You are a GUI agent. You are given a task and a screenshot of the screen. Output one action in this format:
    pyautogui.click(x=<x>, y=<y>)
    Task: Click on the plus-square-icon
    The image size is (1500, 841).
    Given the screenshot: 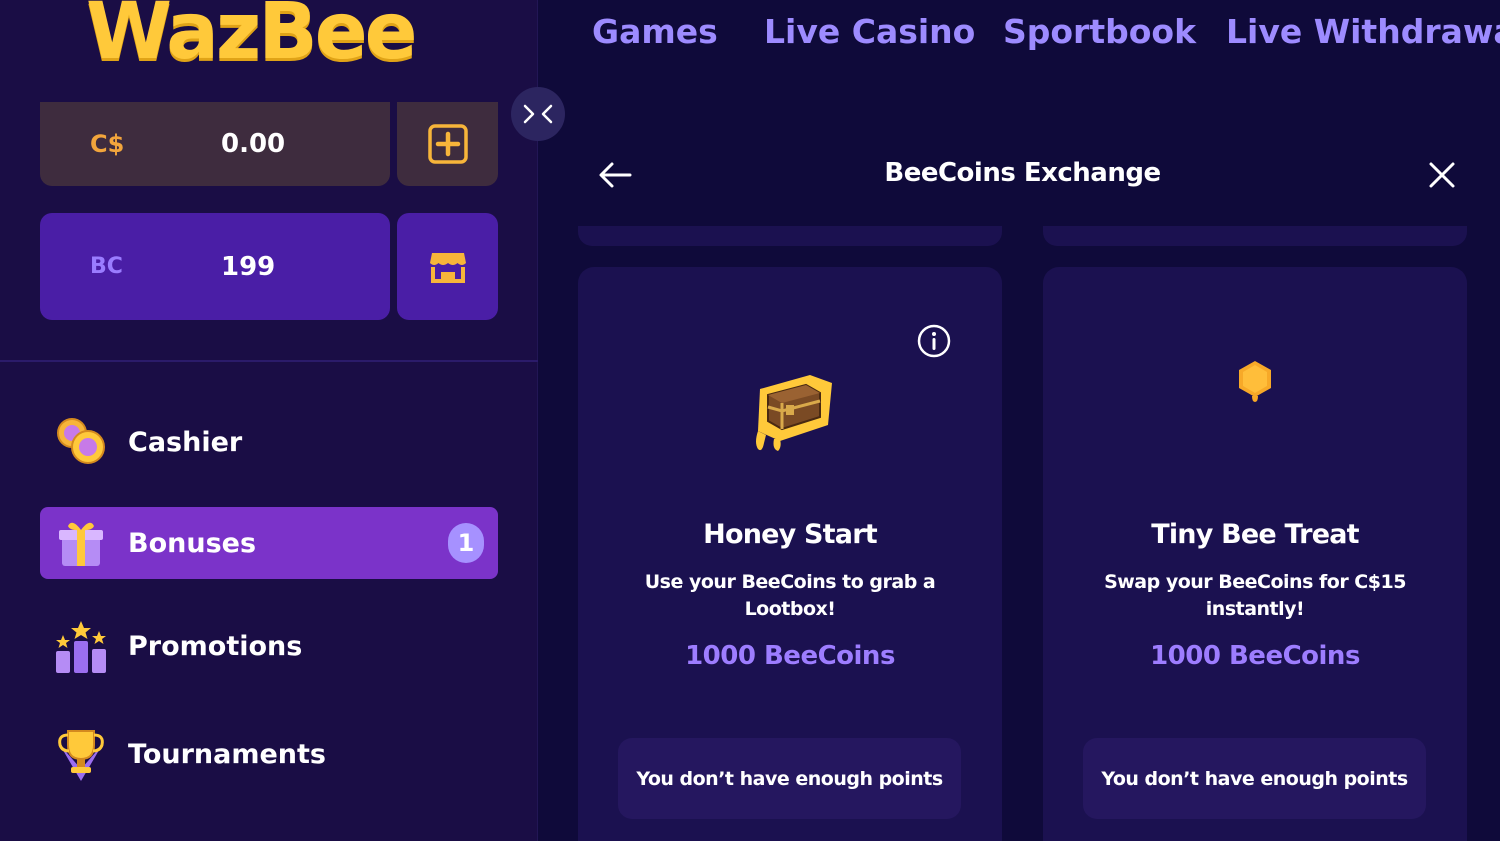 What is the action you would take?
    pyautogui.click(x=447, y=144)
    